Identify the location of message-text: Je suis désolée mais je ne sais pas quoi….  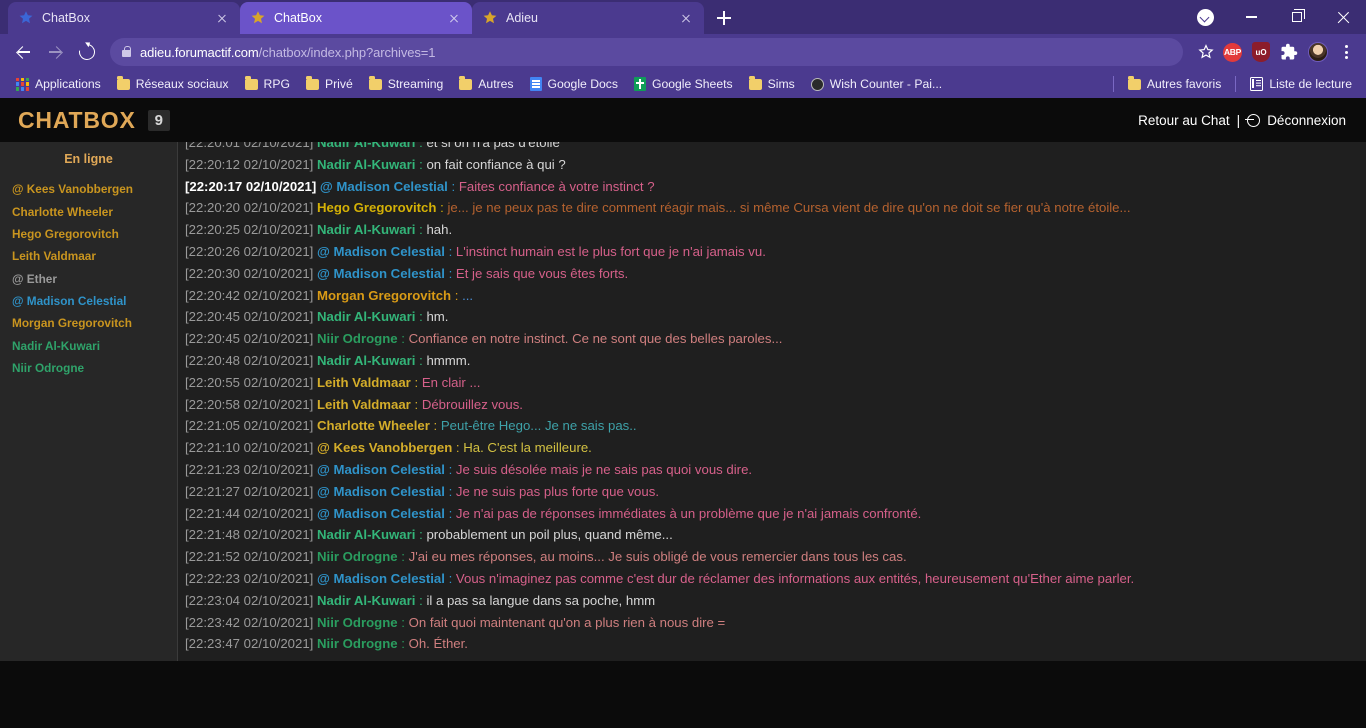
(604, 469).